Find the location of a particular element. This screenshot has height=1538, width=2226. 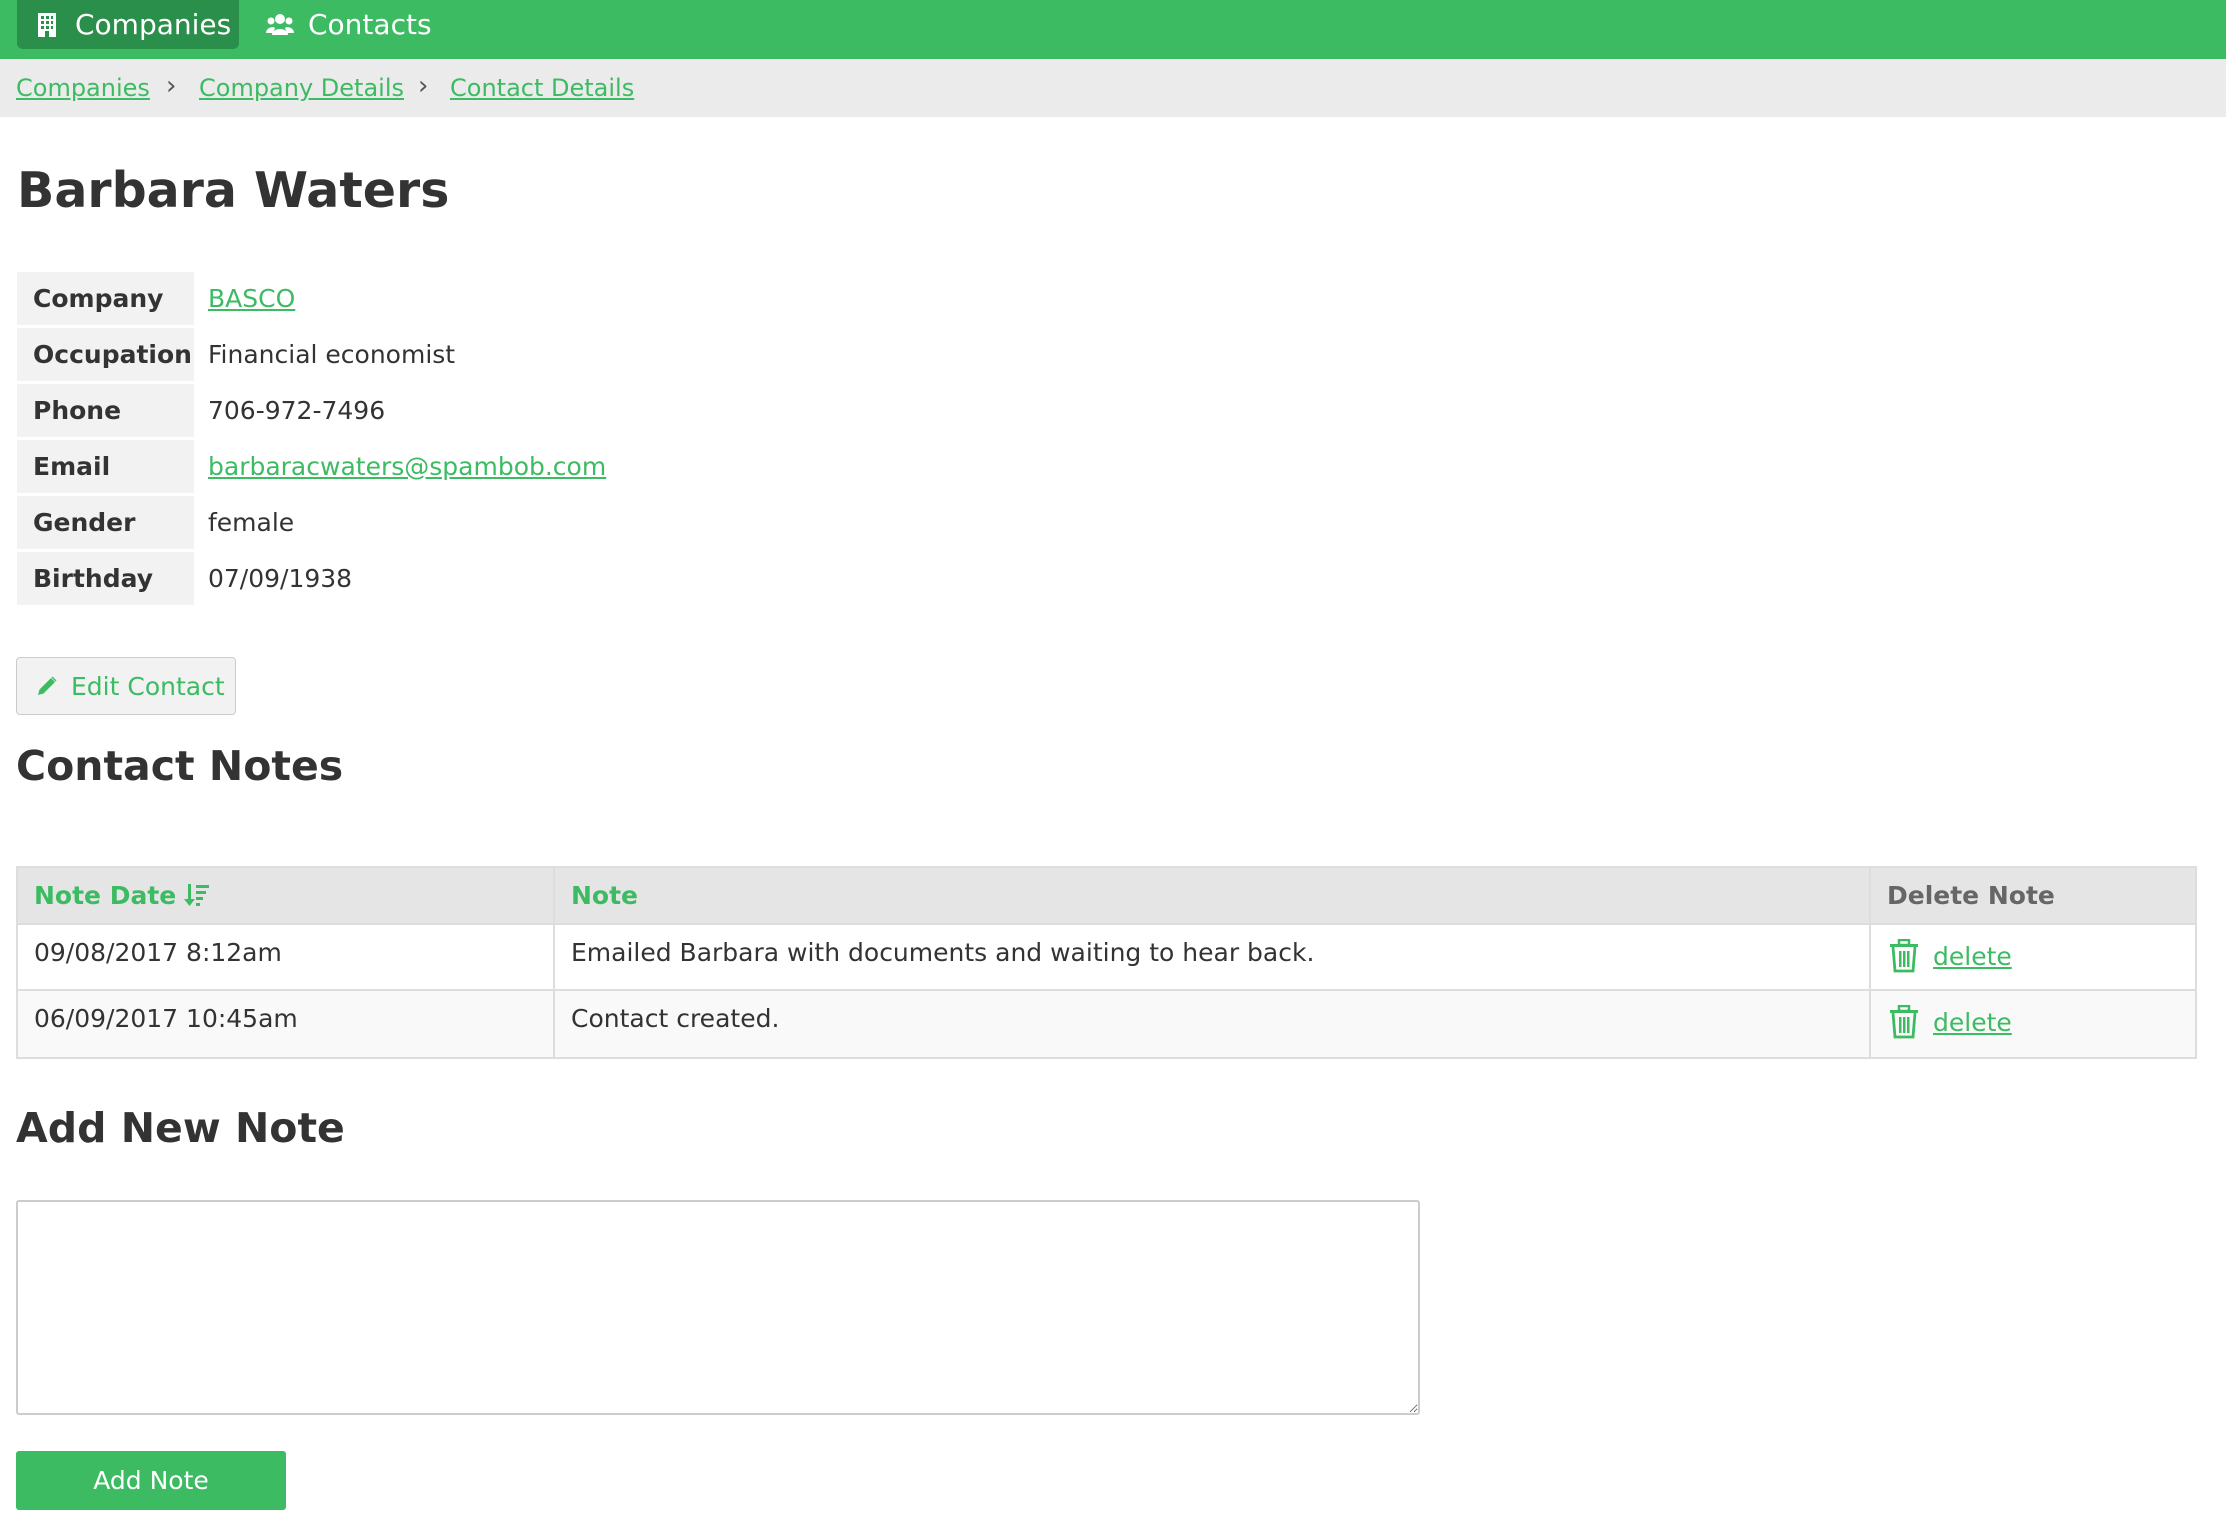

detail-row-occupation: Occupation Financial economist is located at coordinates (317, 354).